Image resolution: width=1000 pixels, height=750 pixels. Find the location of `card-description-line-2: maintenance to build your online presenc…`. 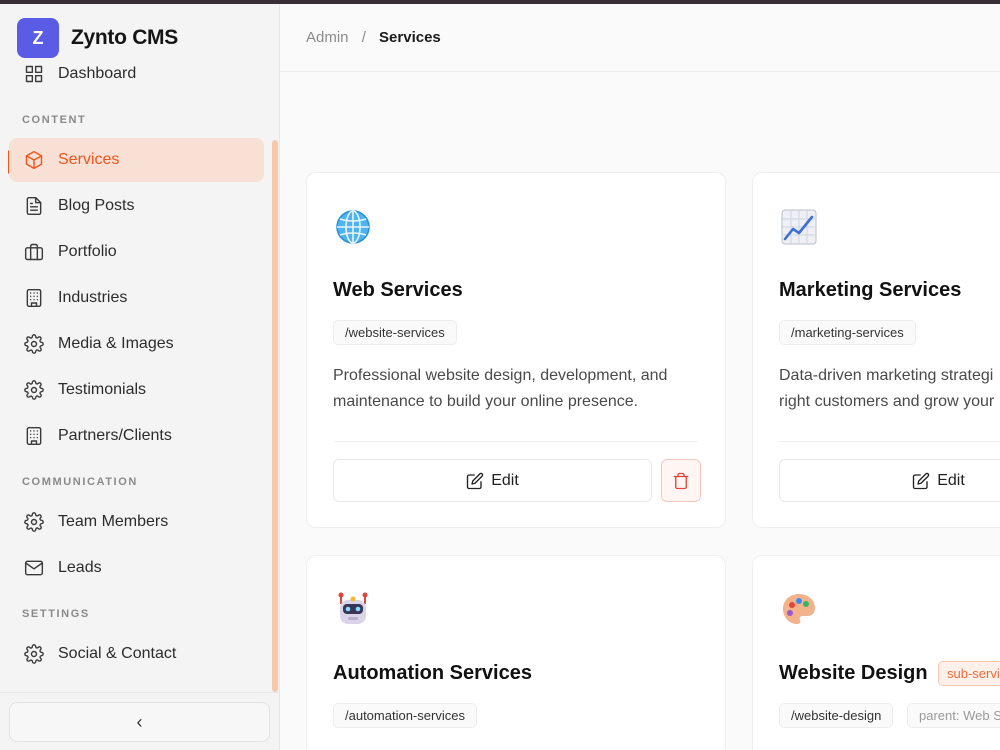

card-description-line-2: maintenance to build your online presenc… is located at coordinates (486, 401).